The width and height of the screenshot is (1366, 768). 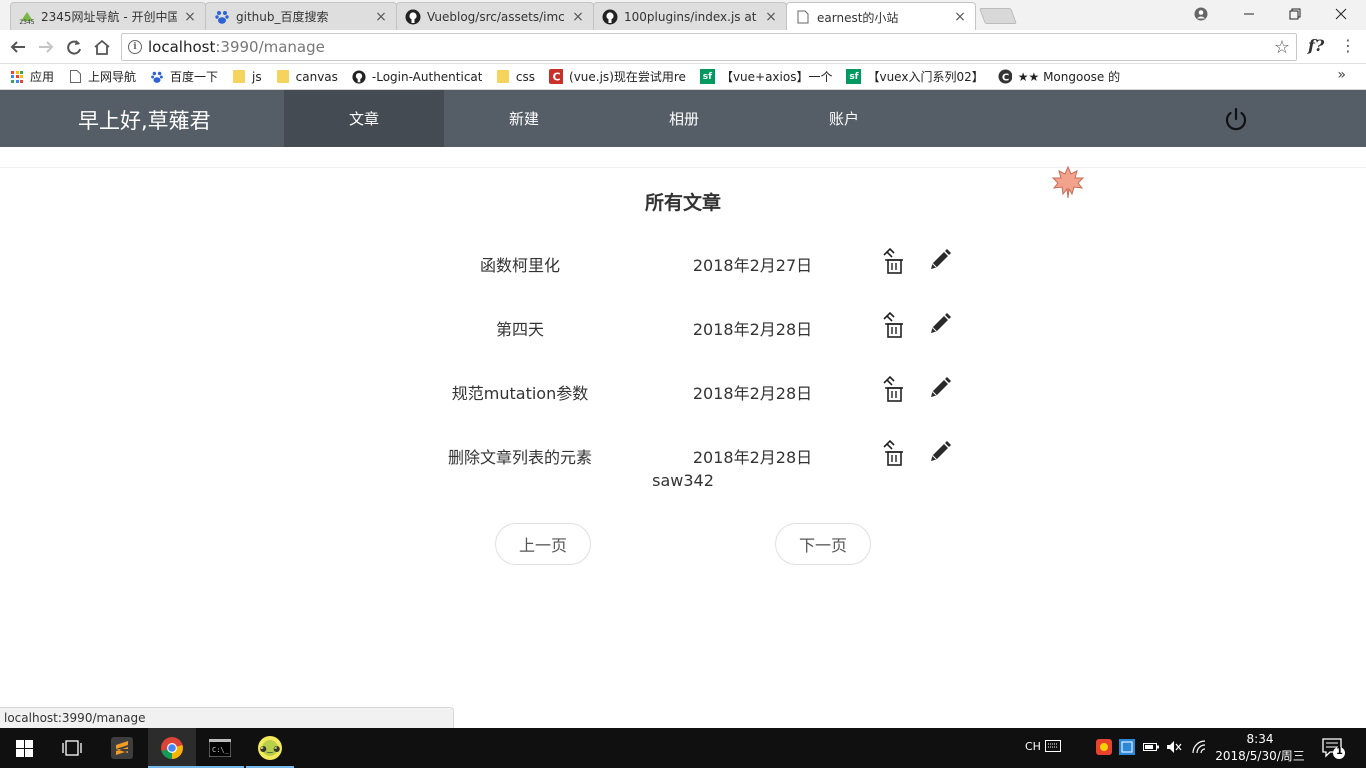 What do you see at coordinates (1236, 120) in the screenshot?
I see `power-icon` at bounding box center [1236, 120].